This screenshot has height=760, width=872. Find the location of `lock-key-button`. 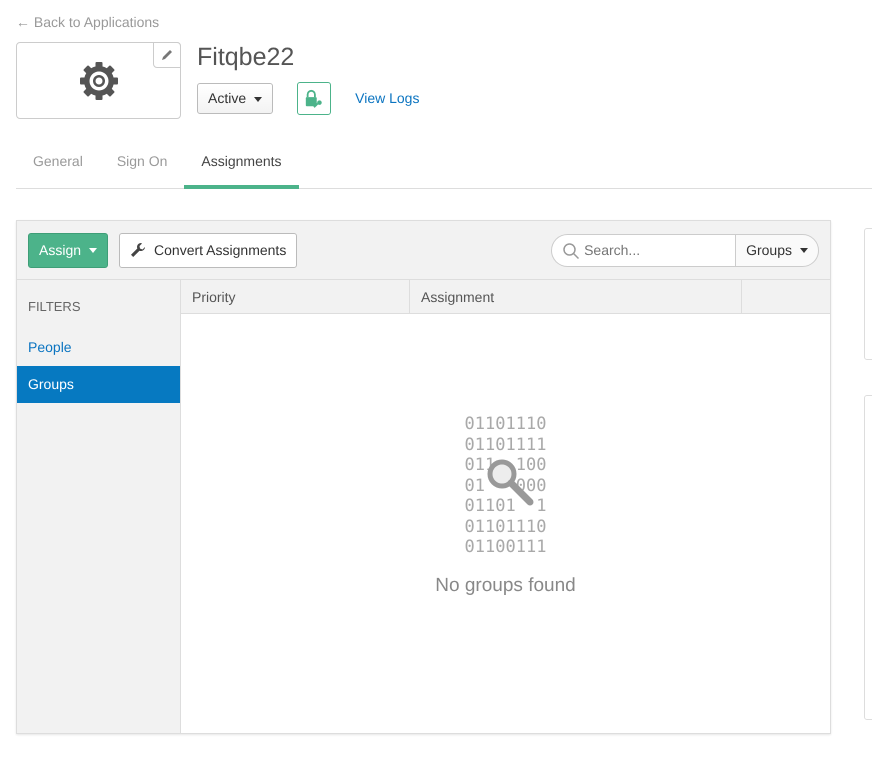

lock-key-button is located at coordinates (314, 98).